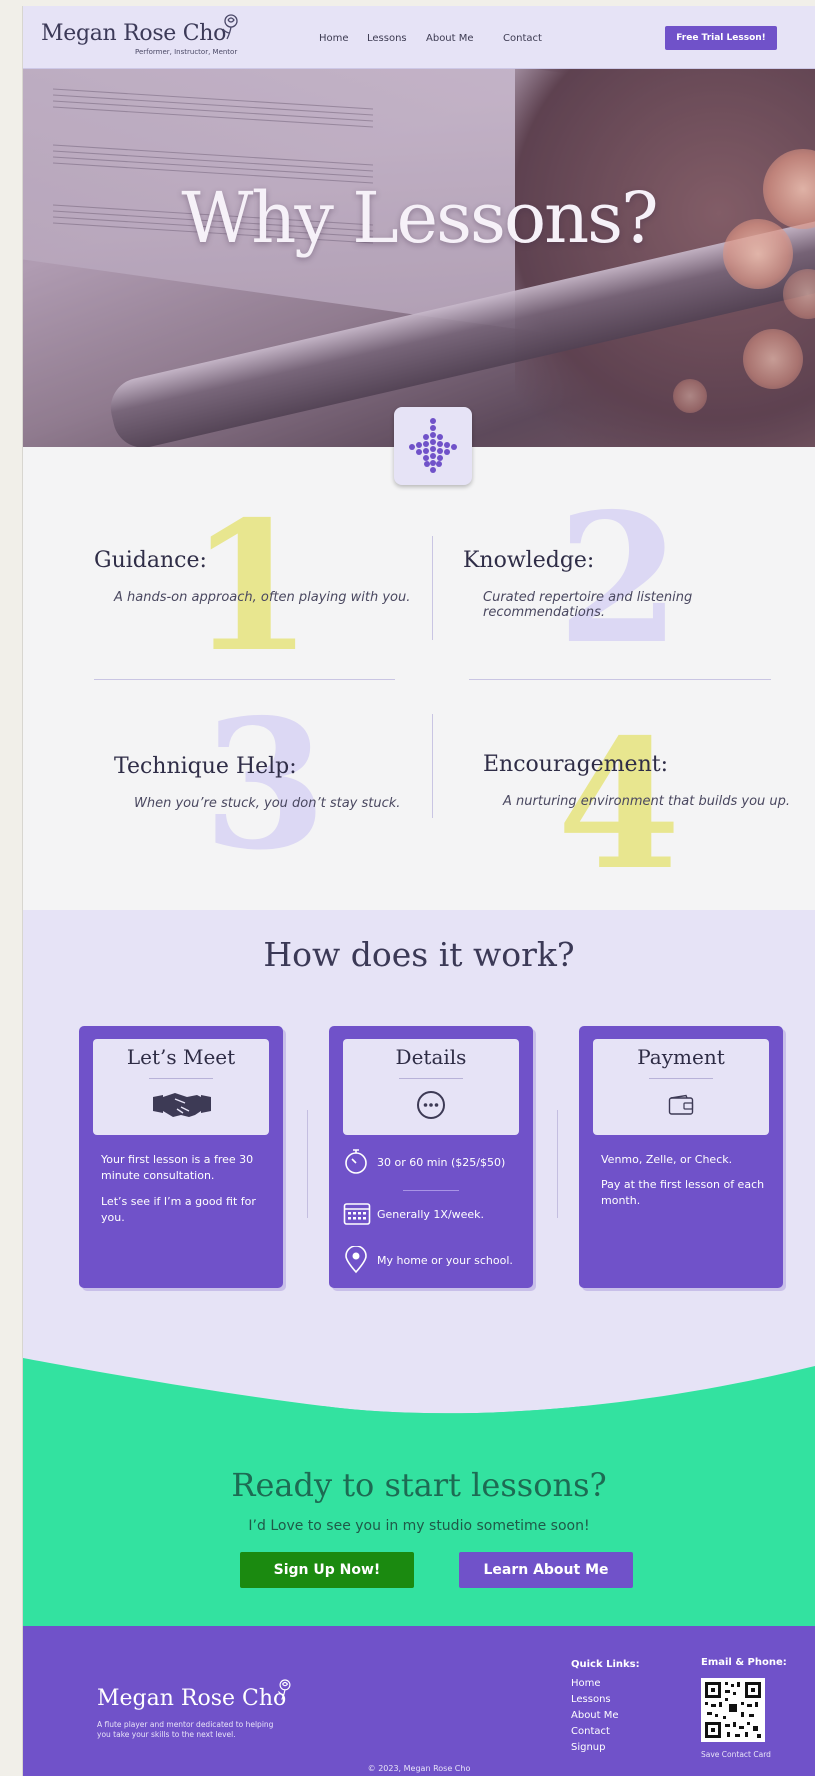  What do you see at coordinates (546, 1570) in the screenshot?
I see `learn-about-me-button: Learn About Me` at bounding box center [546, 1570].